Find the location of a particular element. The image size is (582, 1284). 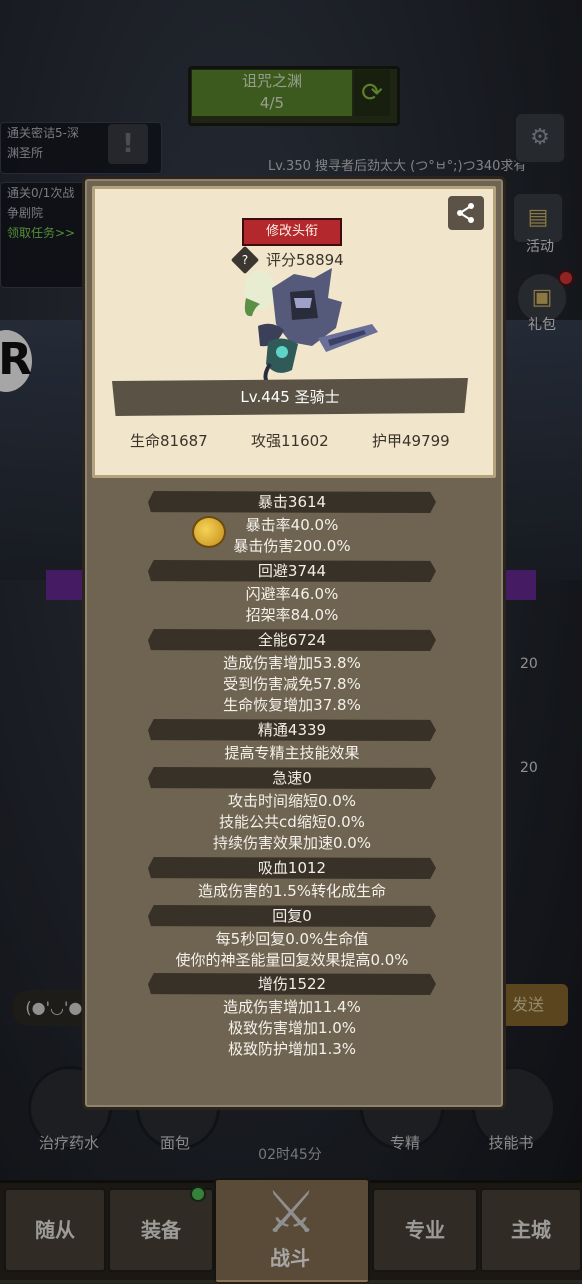

regen-header: 回复0 is located at coordinates (292, 916).